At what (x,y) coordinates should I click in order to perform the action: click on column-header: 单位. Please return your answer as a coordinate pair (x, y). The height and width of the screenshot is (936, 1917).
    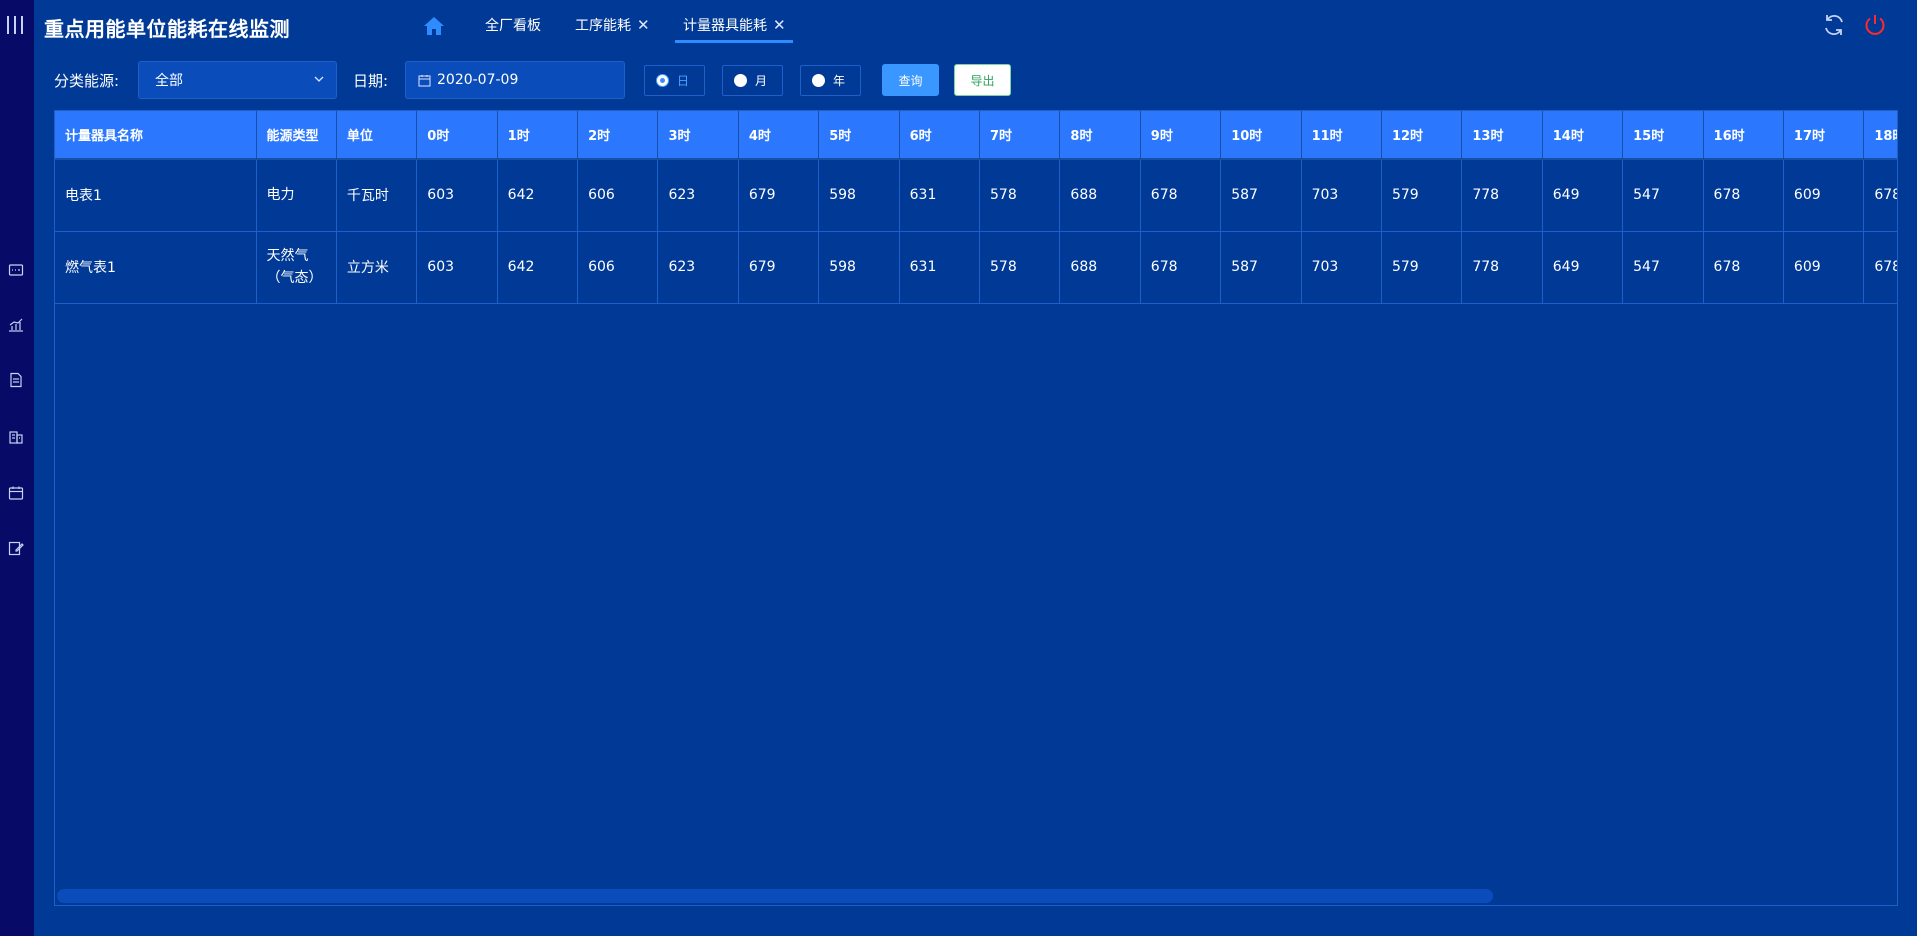
    Looking at the image, I should click on (377, 135).